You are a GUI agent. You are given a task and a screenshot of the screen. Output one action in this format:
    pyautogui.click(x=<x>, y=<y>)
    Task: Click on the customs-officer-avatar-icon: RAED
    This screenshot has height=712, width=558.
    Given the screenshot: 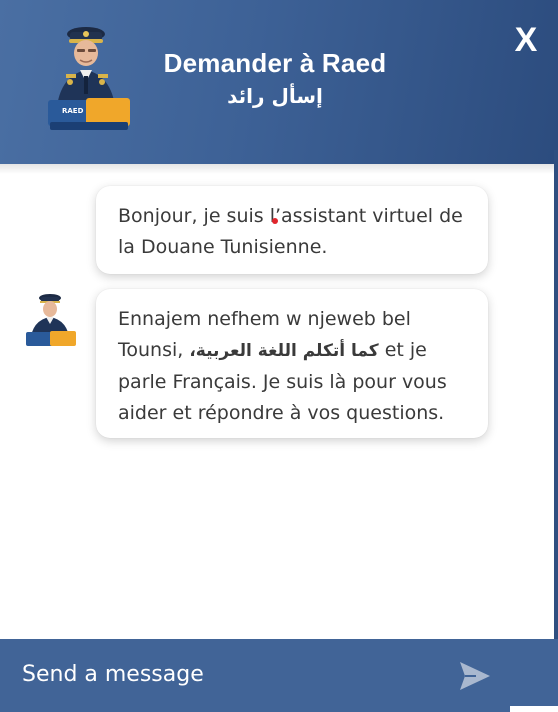 What is the action you would take?
    pyautogui.click(x=89, y=78)
    